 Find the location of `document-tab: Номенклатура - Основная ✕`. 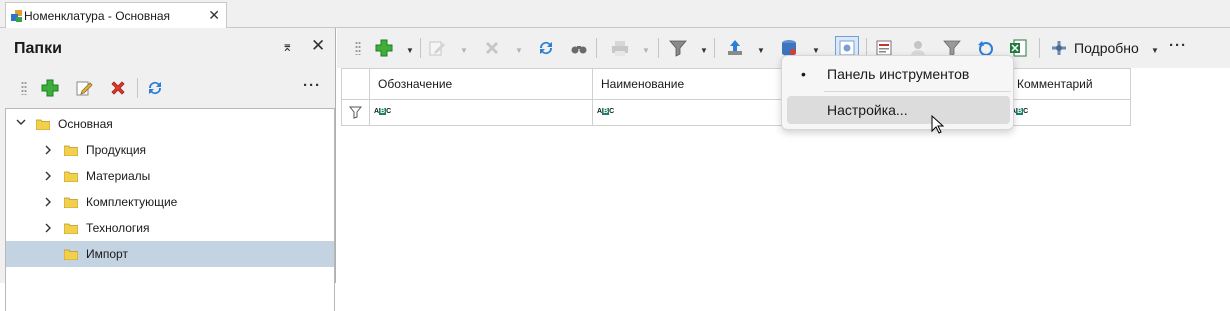

document-tab: Номенклатура - Основная ✕ is located at coordinates (116, 15).